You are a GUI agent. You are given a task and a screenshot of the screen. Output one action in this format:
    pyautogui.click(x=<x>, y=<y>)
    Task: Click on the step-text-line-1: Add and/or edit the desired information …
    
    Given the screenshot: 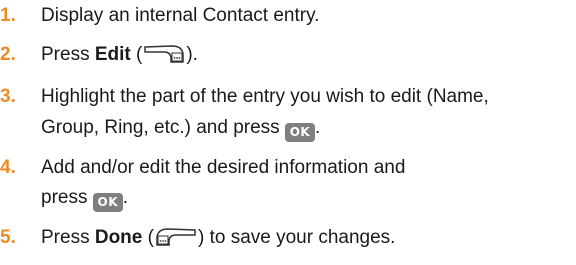 What is the action you would take?
    pyautogui.click(x=223, y=167)
    